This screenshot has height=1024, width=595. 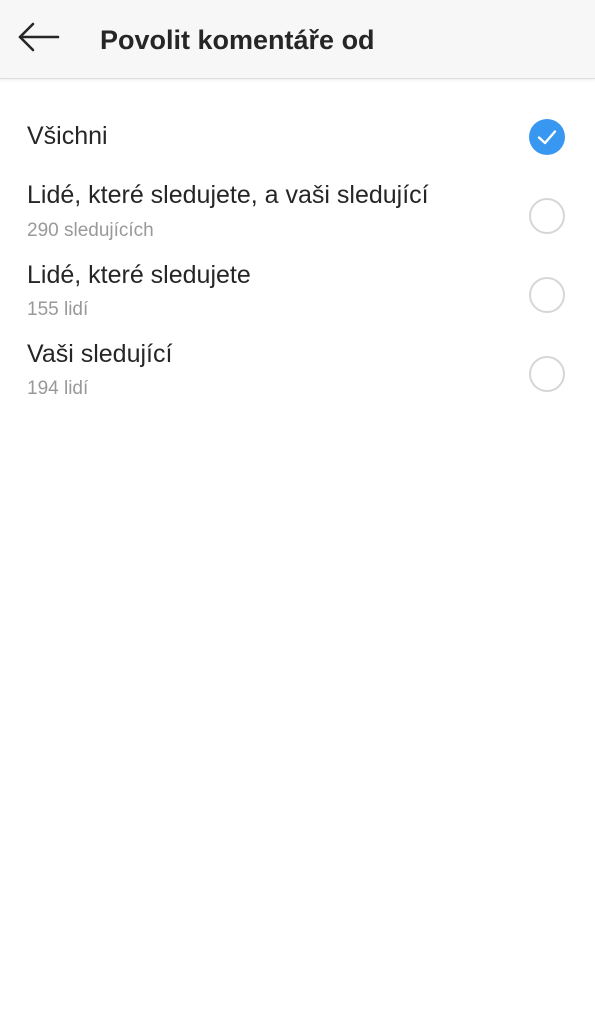 I want to click on page-title: Povolit komentáře od, so click(x=237, y=40).